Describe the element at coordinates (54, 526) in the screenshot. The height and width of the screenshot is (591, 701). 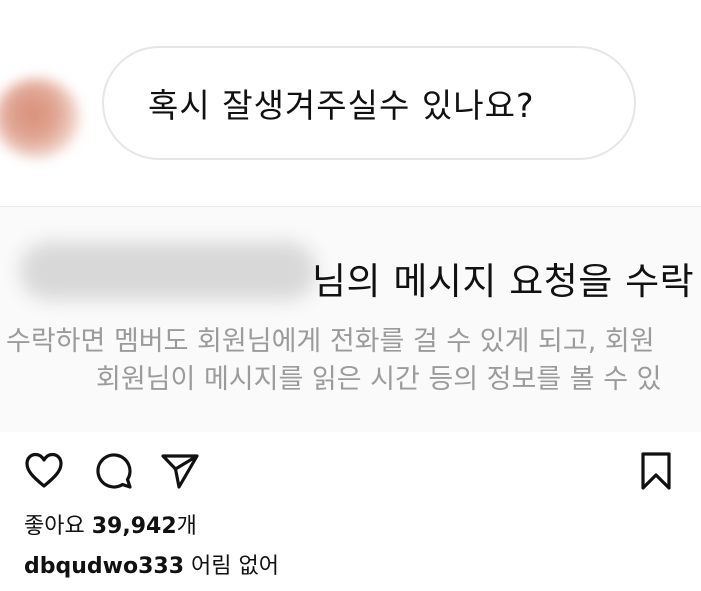
I see `likes-label: 좋아요` at that location.